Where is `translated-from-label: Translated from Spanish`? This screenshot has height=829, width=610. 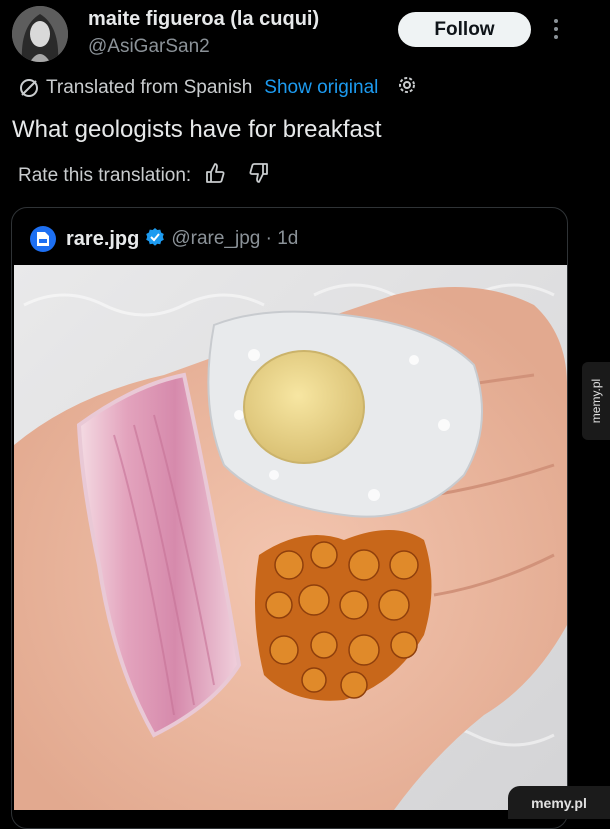 translated-from-label: Translated from Spanish is located at coordinates (149, 87).